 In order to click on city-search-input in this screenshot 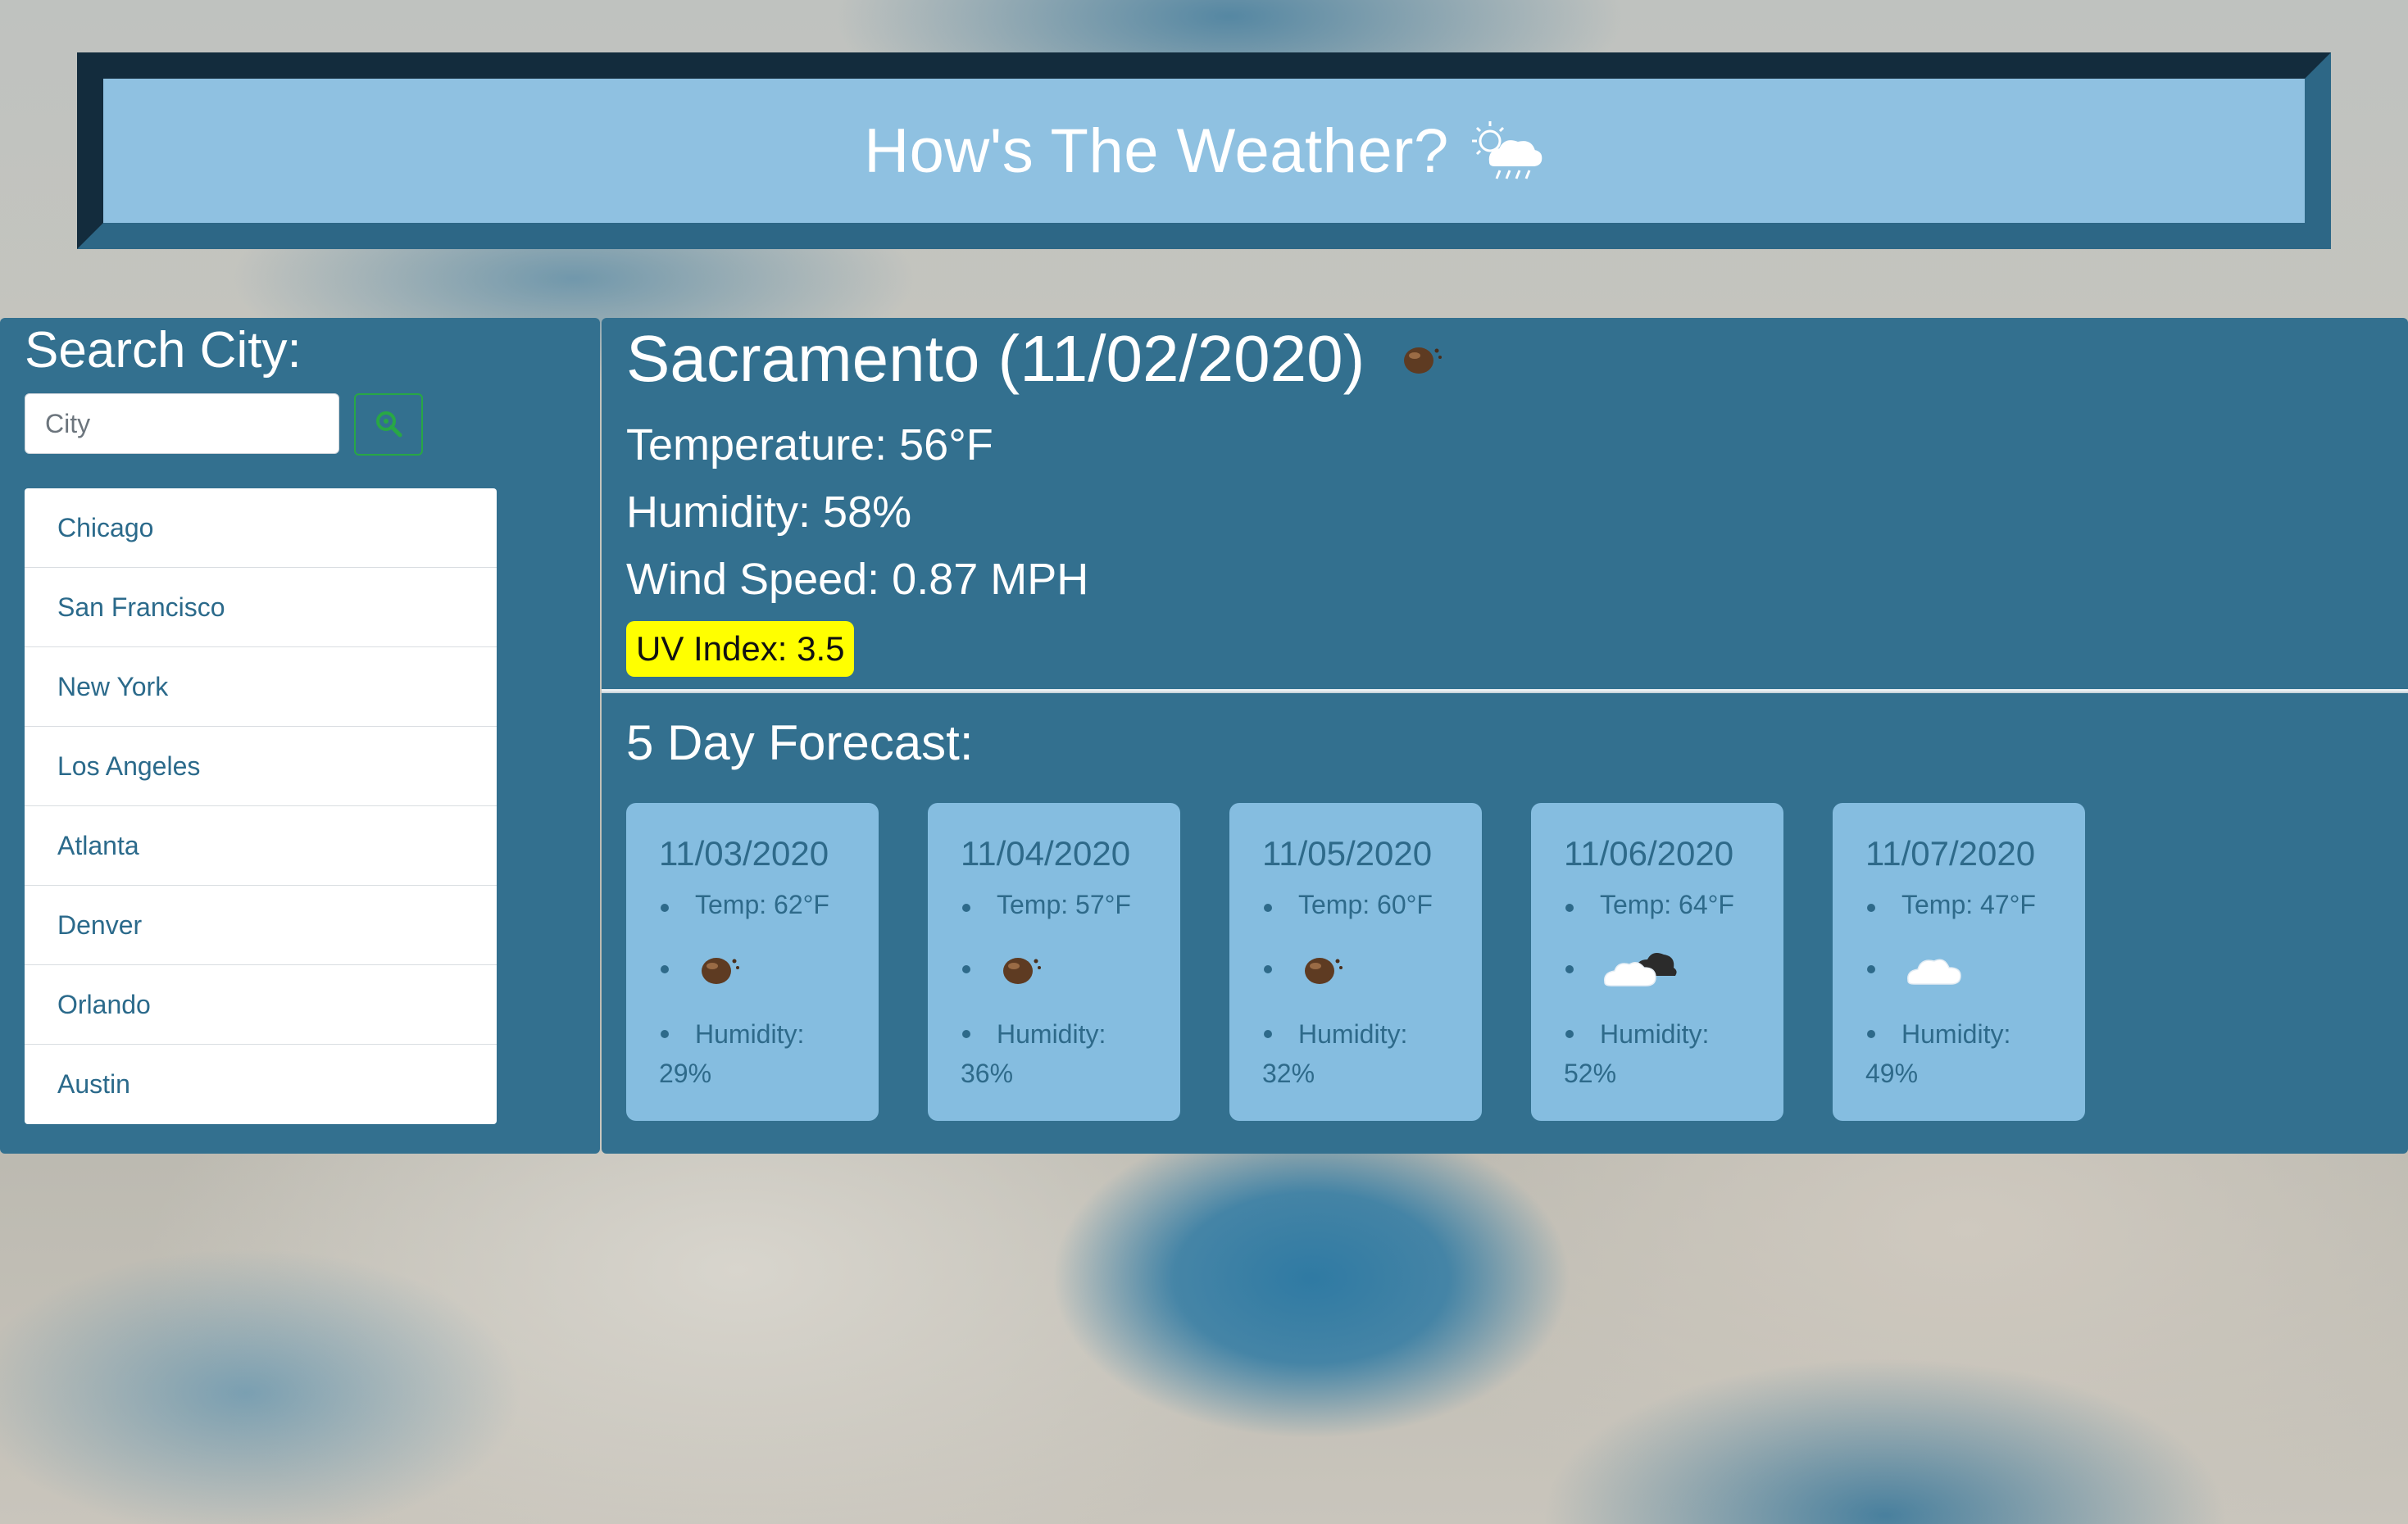, I will do `click(182, 423)`.